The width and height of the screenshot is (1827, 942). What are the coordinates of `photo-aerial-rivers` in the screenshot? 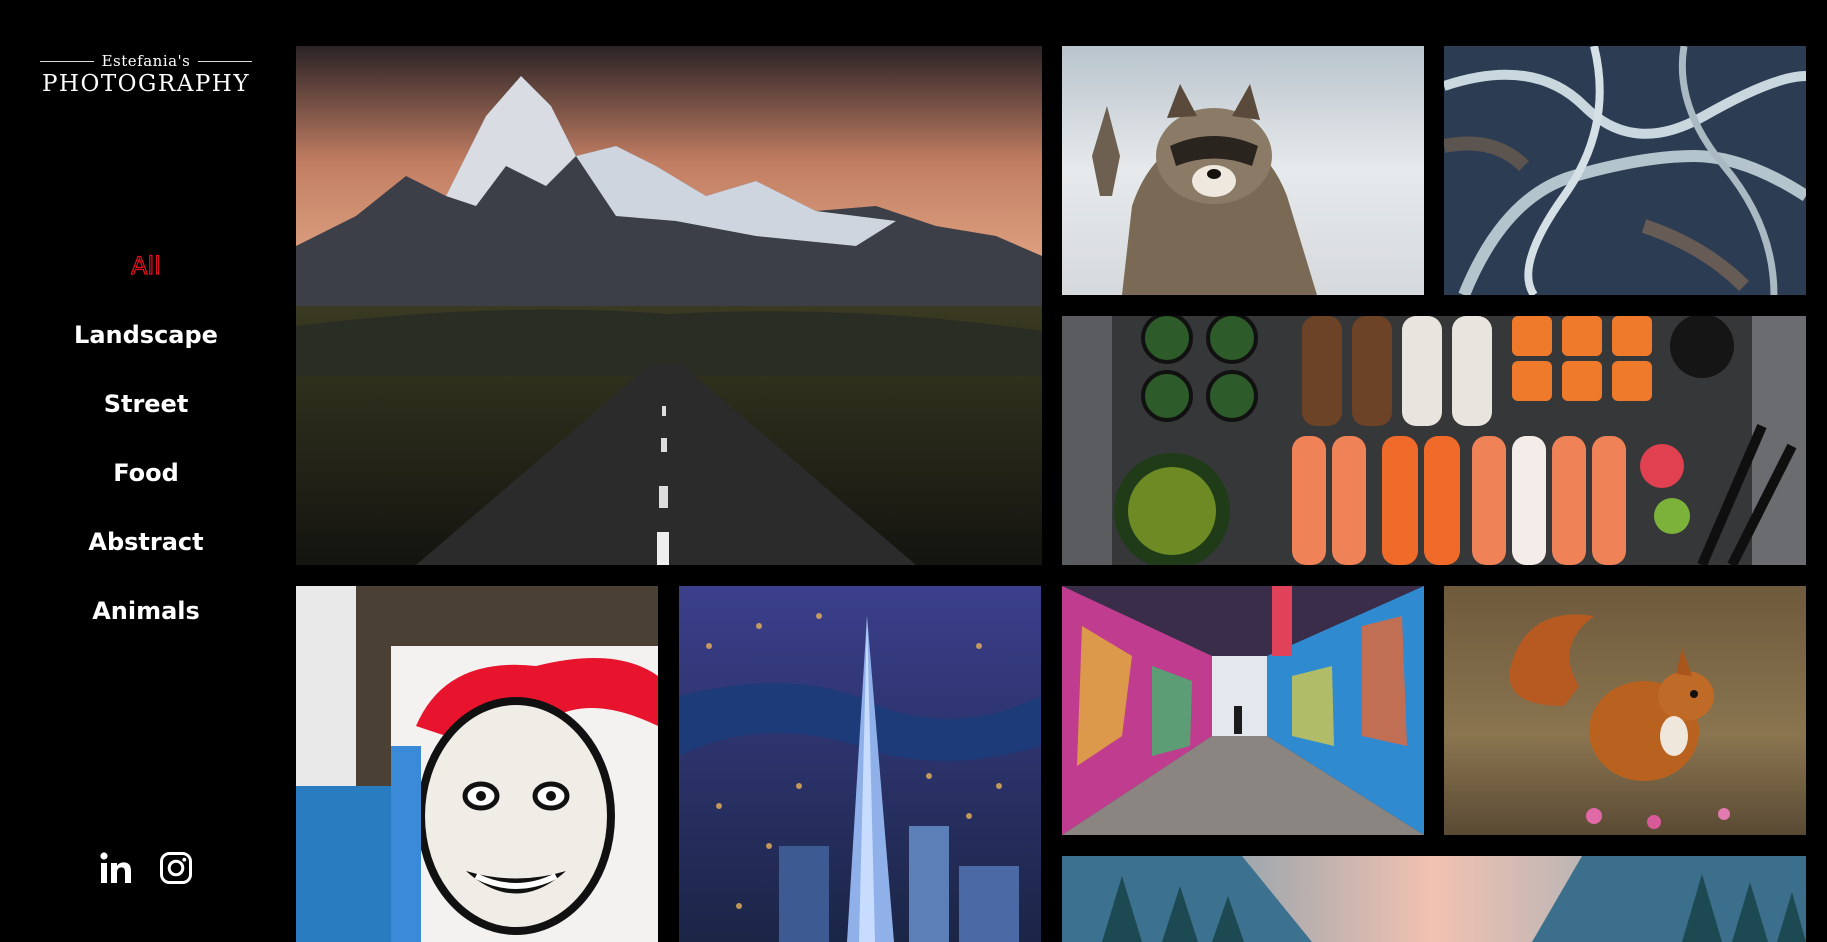 It's located at (1625, 170).